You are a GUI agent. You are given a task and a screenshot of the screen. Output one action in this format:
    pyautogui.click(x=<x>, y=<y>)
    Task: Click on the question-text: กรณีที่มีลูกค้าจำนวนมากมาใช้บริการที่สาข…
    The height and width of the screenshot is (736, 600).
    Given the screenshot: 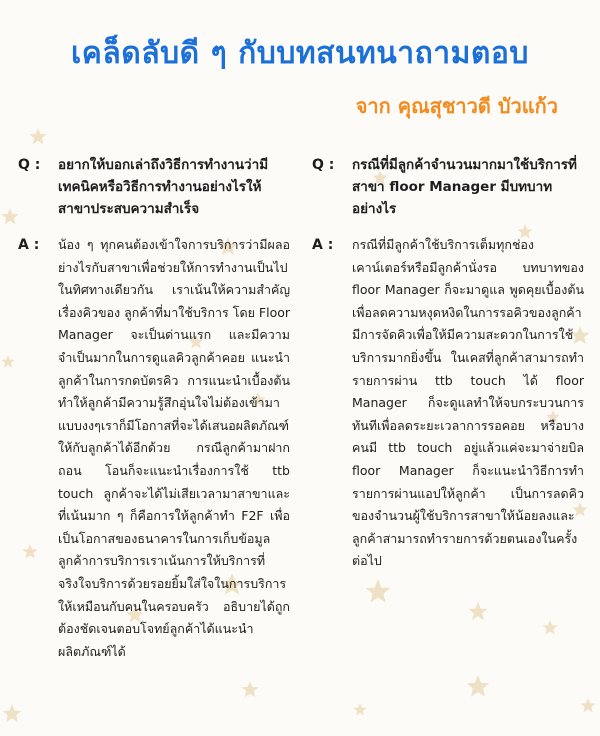 What is the action you would take?
    pyautogui.click(x=464, y=187)
    